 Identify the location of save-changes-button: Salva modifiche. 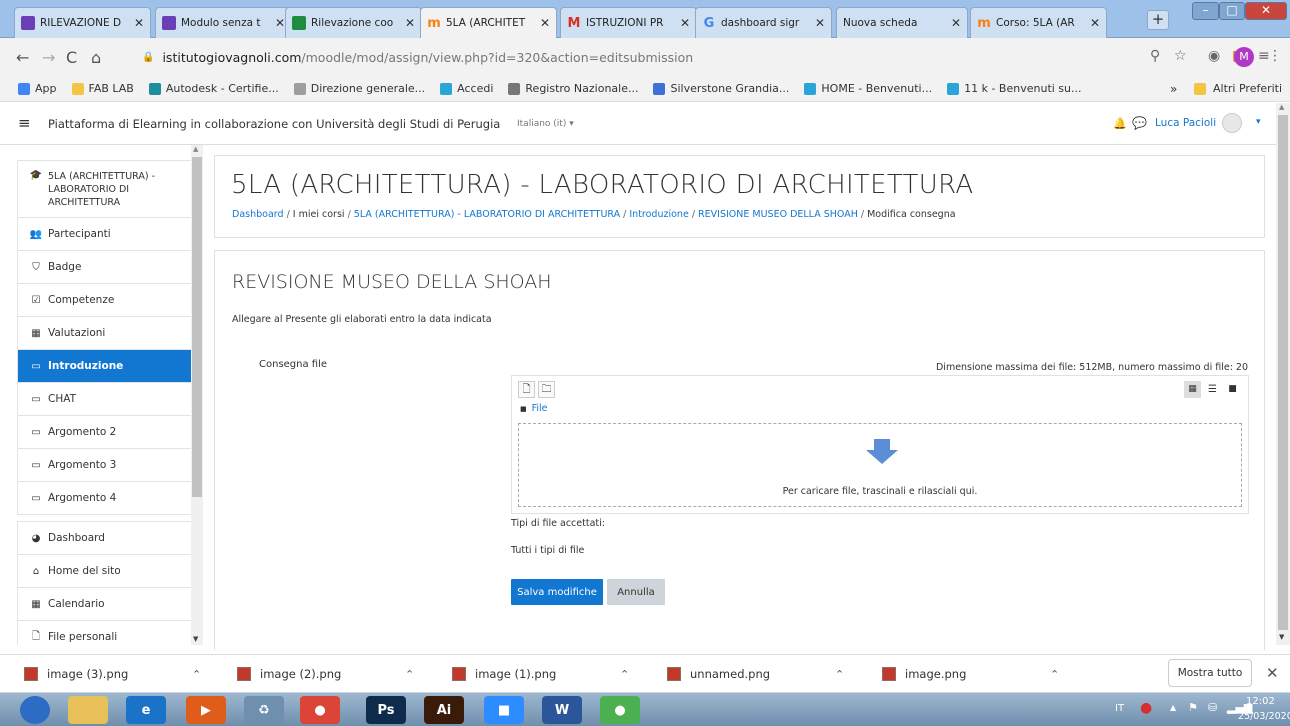
(557, 592).